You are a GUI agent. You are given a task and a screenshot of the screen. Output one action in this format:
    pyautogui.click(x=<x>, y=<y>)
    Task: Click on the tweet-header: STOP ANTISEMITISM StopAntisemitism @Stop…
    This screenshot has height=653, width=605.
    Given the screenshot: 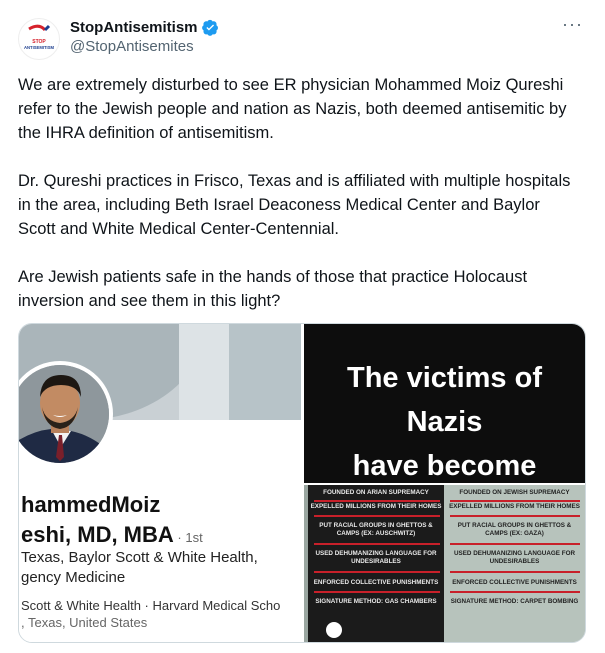 What is the action you would take?
    pyautogui.click(x=302, y=35)
    